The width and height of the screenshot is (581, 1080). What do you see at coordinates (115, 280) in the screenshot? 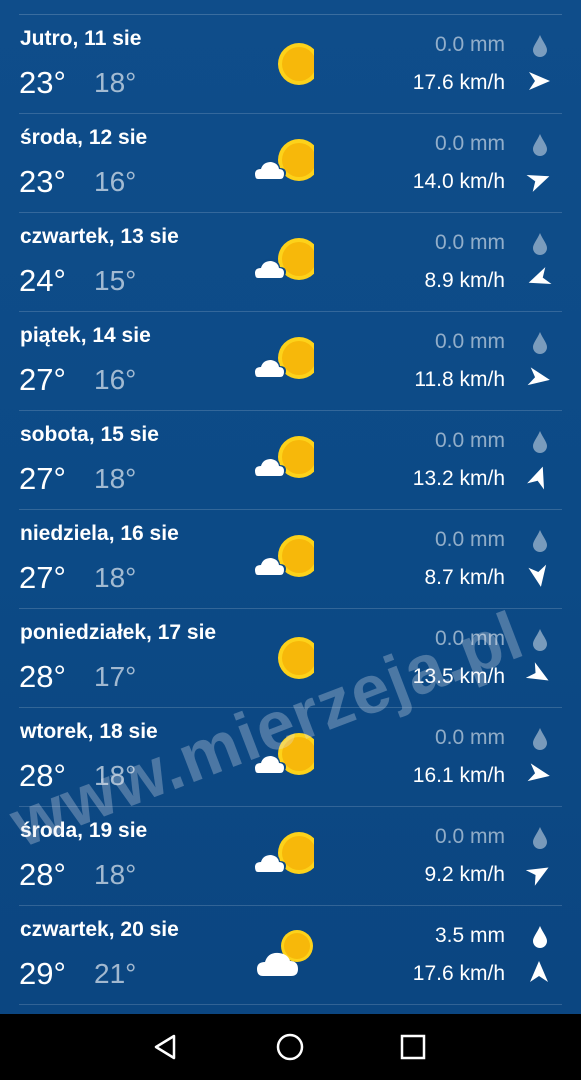
I see `temp-min: 15°` at bounding box center [115, 280].